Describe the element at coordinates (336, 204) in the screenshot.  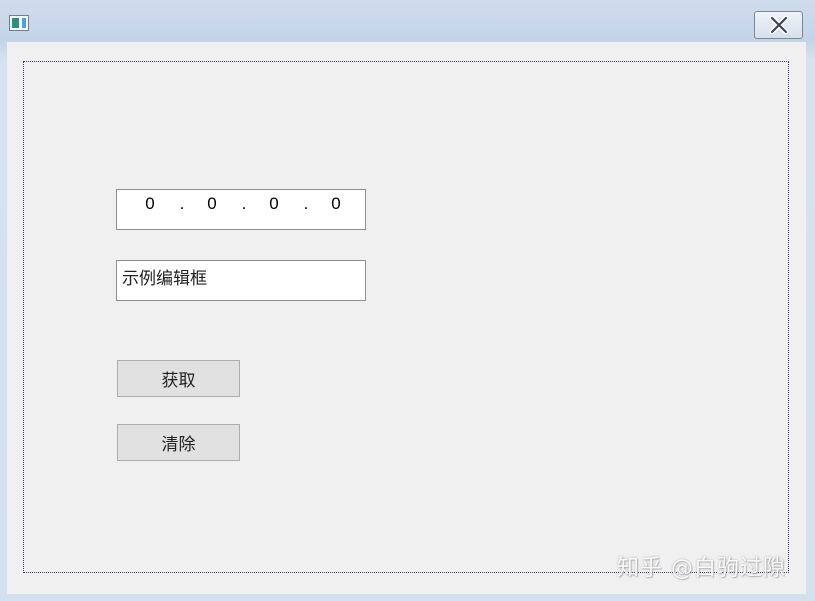
I see `ip-octet-4: 0` at that location.